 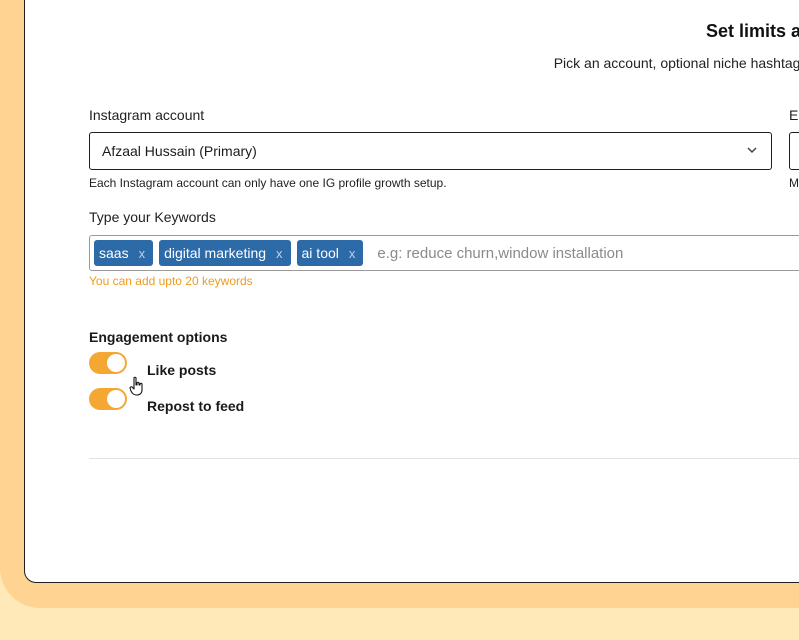 I want to click on pointer-hand-icon, so click(x=136, y=386).